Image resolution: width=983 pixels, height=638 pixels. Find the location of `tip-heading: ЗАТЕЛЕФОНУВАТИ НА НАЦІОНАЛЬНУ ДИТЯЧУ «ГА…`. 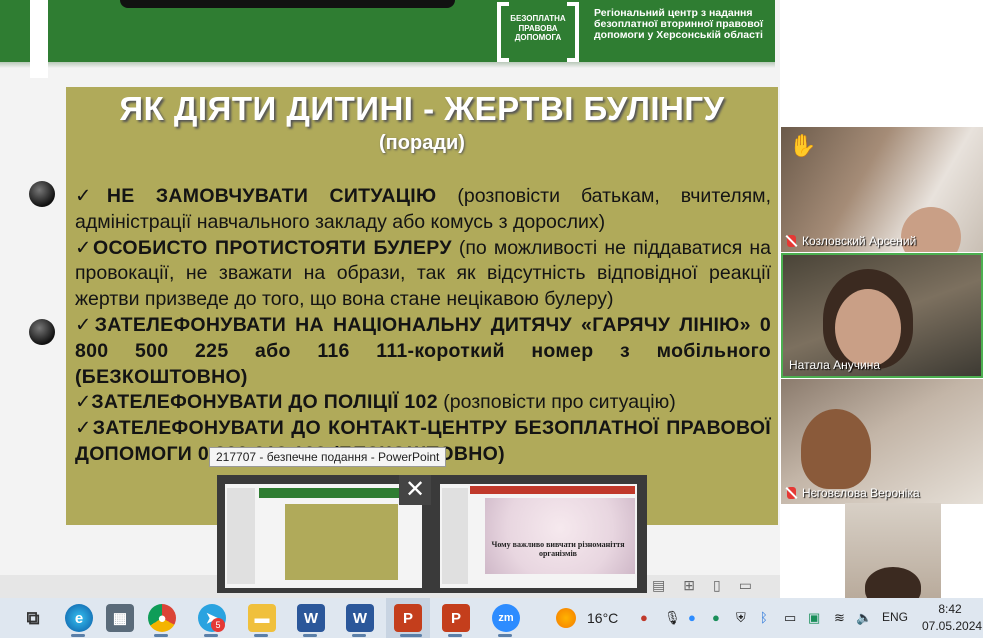

tip-heading: ЗАТЕЛЕФОНУВАТИ НА НАЦІОНАЛЬНУ ДИТЯЧУ «ГА… is located at coordinates (423, 350).